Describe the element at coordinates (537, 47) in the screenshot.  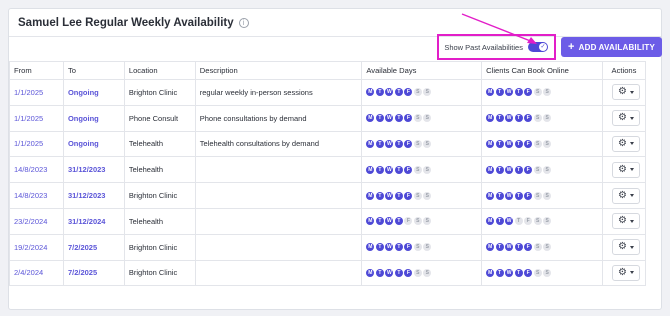
I see `show-past-toggle: ✓` at that location.